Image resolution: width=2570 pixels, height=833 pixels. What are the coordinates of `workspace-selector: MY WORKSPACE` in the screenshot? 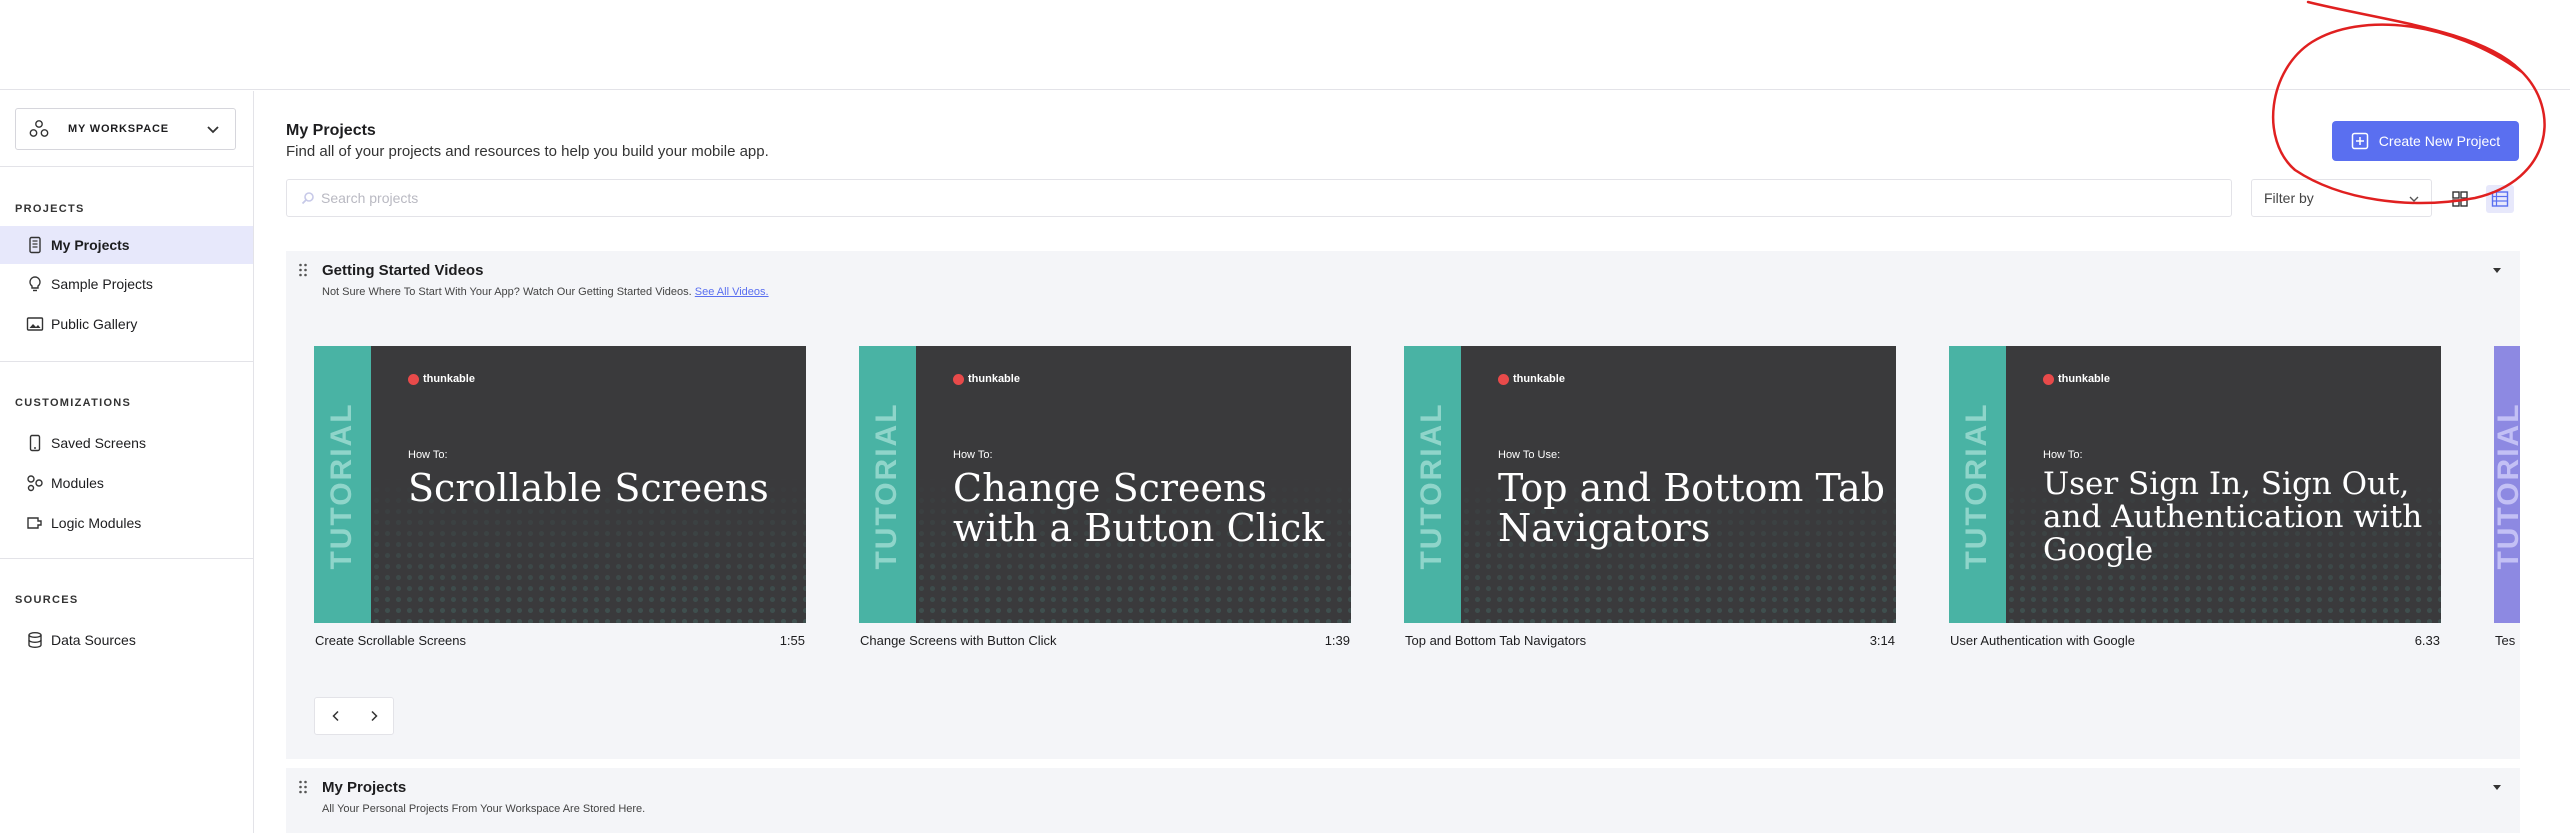 It's located at (125, 129).